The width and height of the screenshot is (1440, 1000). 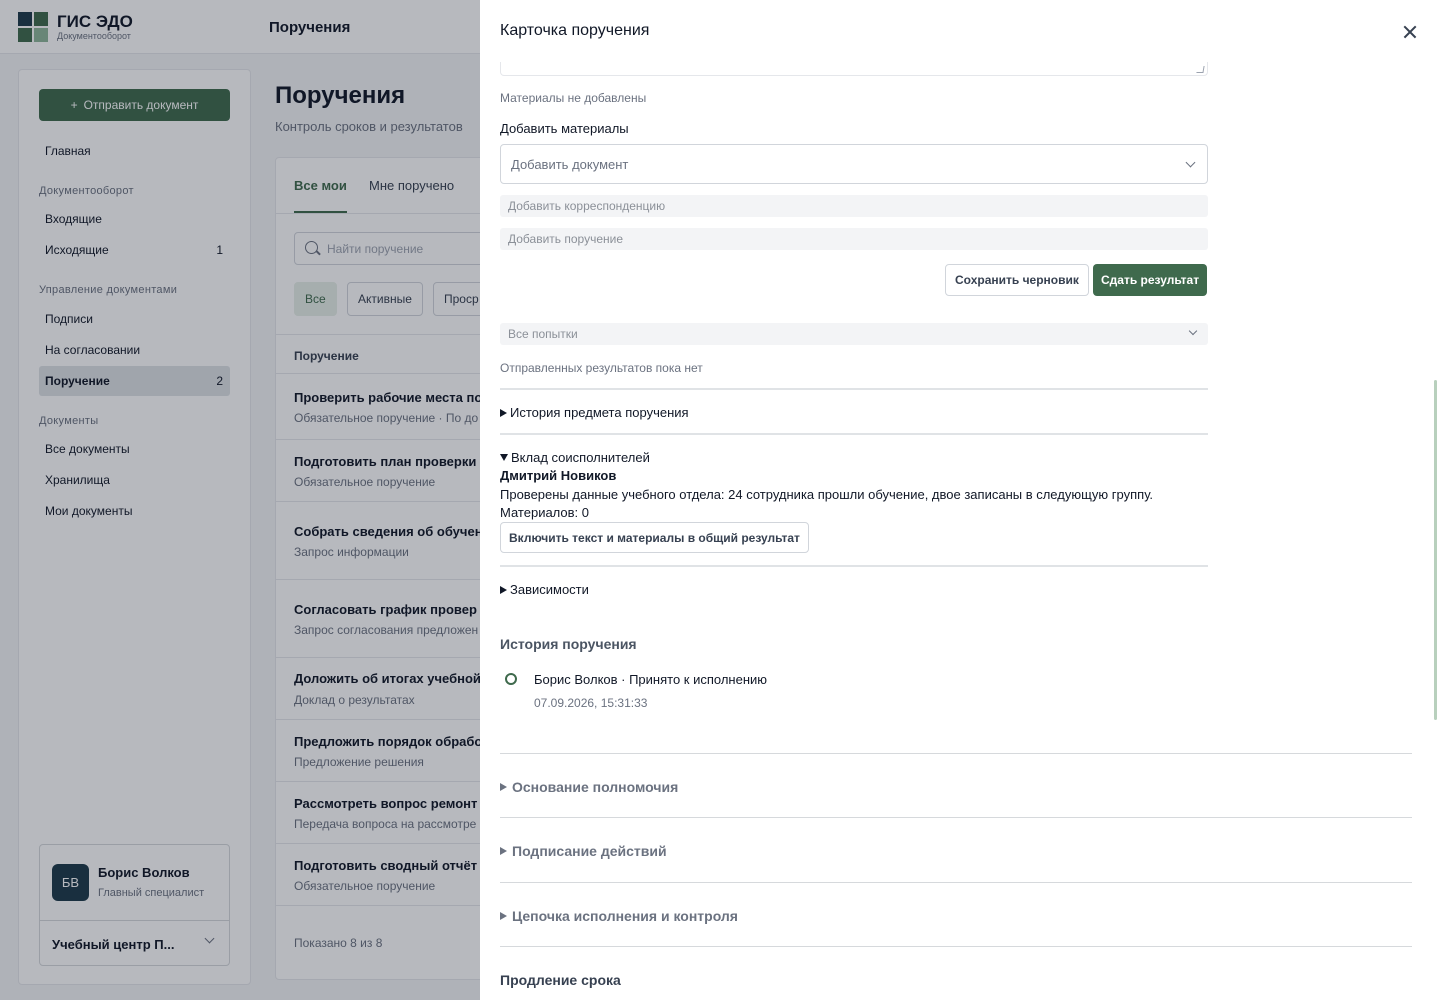 I want to click on signing-toggle: Подписание действий, so click(x=583, y=851).